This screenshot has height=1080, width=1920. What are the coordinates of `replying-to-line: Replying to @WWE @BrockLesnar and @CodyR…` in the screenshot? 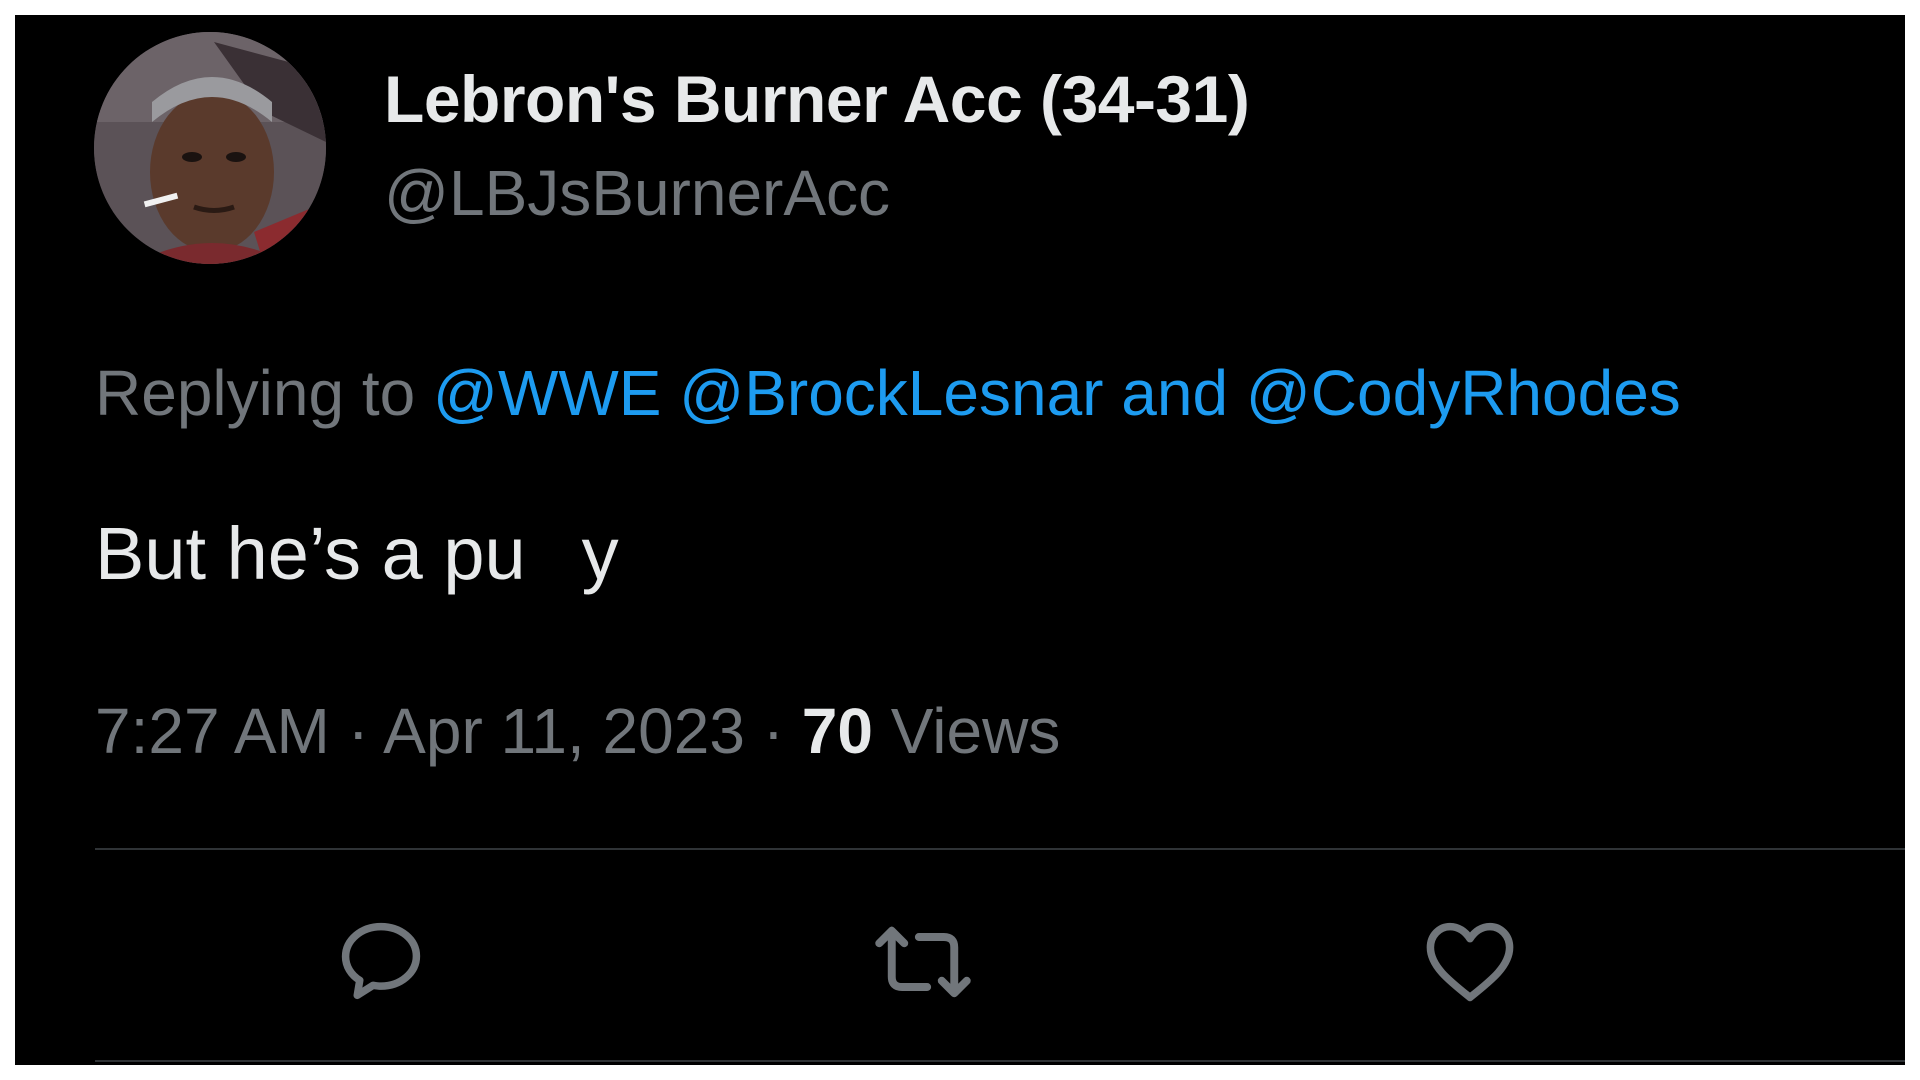 It's located at (888, 393).